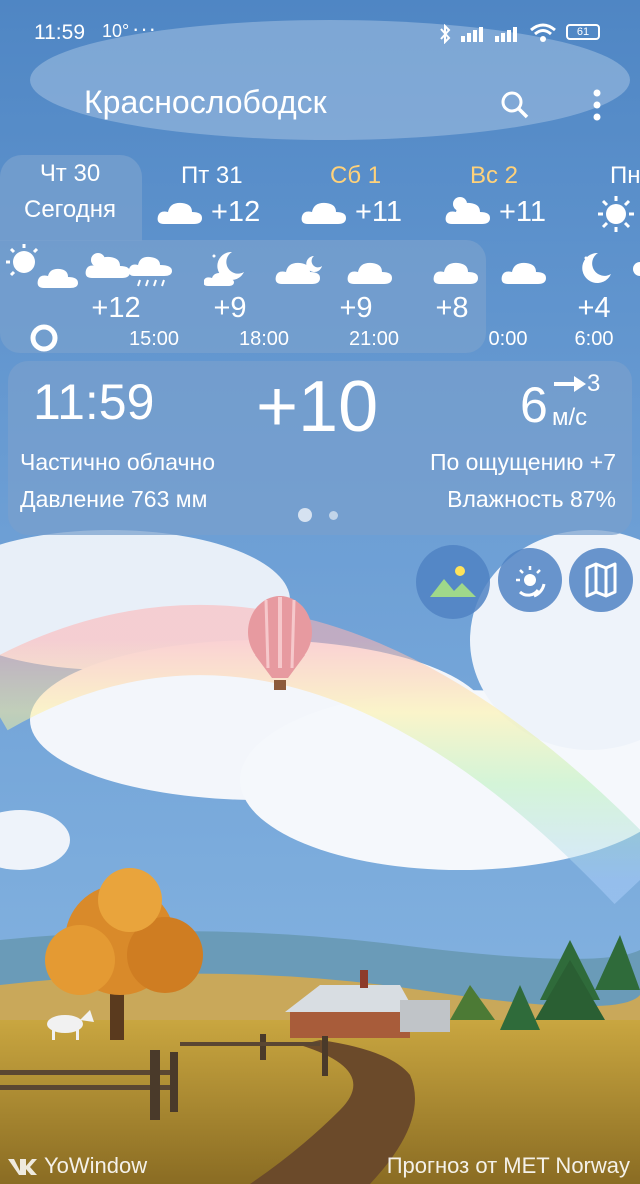 This screenshot has height=1184, width=640. I want to click on day-tab-sun: Вс 2 +11, so click(504, 195).